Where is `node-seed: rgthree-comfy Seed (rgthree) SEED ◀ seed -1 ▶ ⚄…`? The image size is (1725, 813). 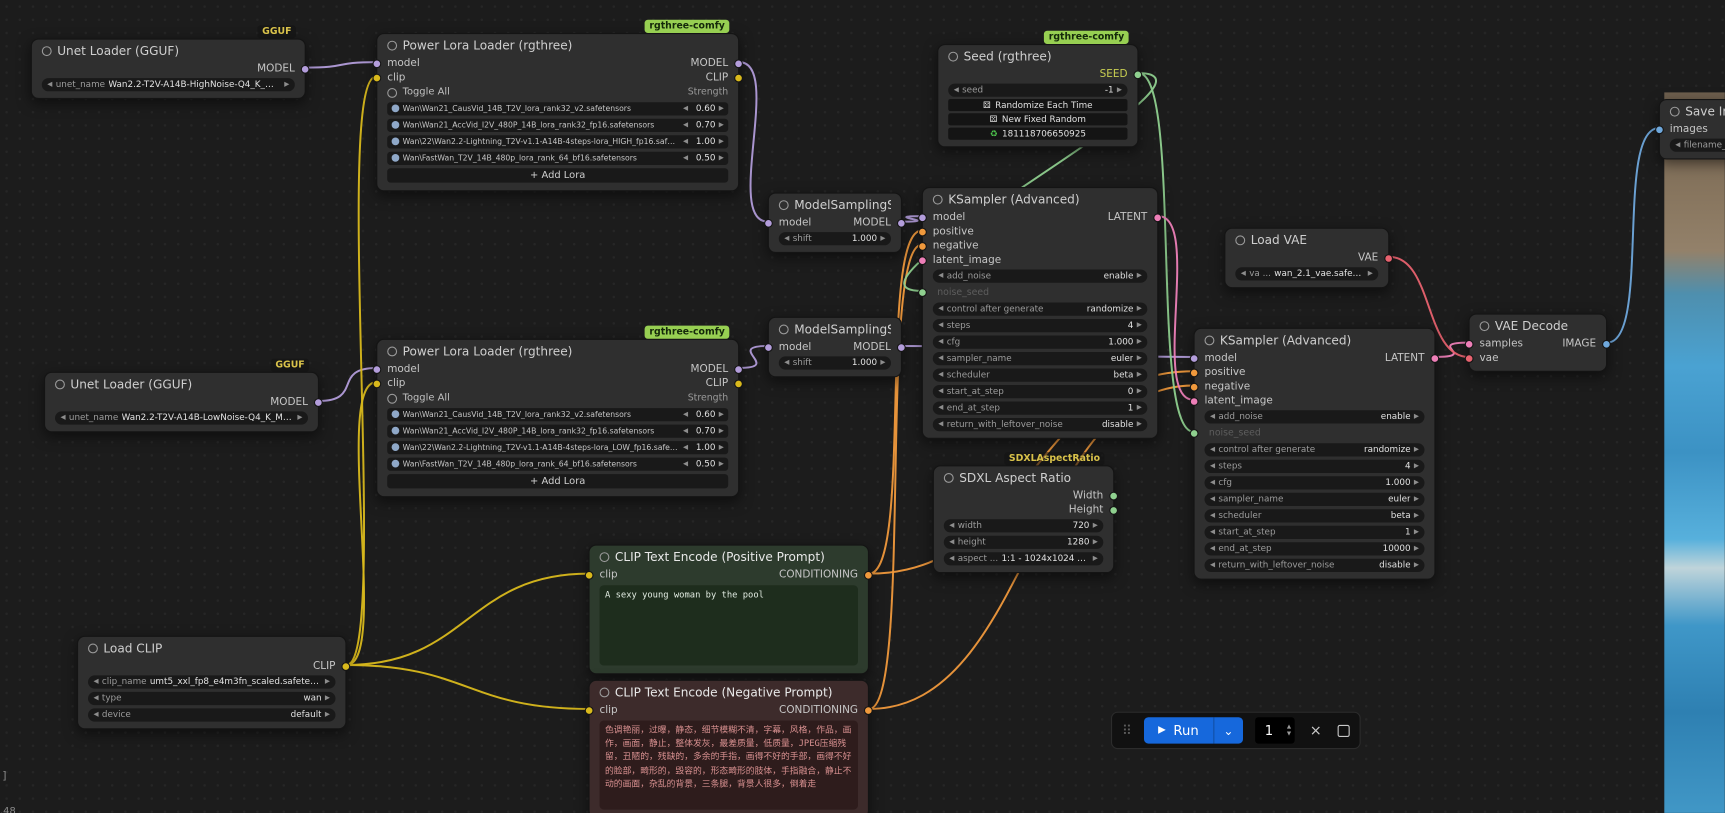 node-seed: rgthree-comfy Seed (rgthree) SEED ◀ seed -1 ▶ ⚄… is located at coordinates (1040, 89).